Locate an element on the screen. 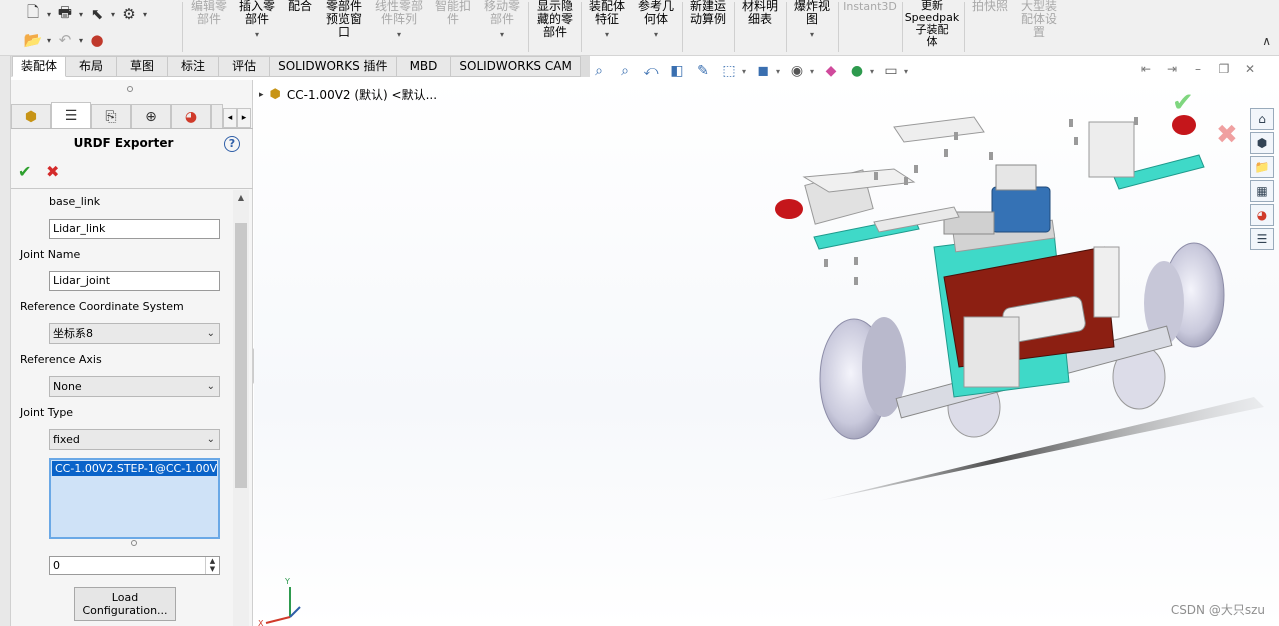 Image resolution: width=1279 pixels, height=626 pixels. view-palette-icon: ▦ is located at coordinates (1262, 191).